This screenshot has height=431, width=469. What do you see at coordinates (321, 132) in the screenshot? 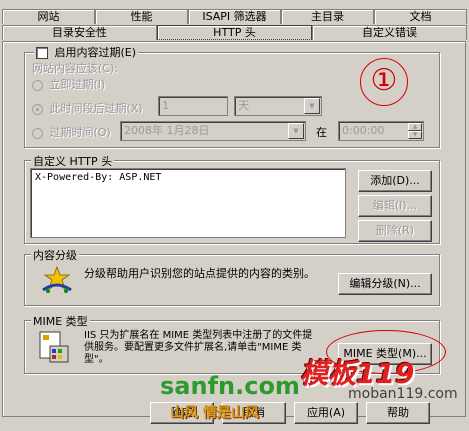
I see `at-label: 在` at bounding box center [321, 132].